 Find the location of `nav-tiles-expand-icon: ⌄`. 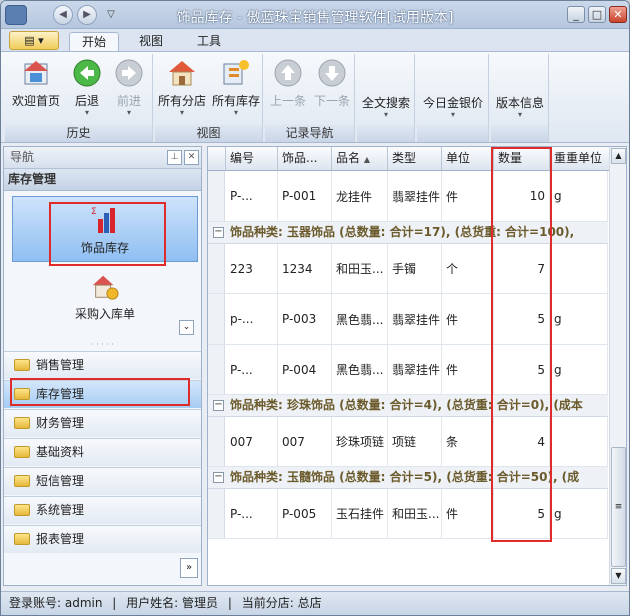

nav-tiles-expand-icon: ⌄ is located at coordinates (186, 327).